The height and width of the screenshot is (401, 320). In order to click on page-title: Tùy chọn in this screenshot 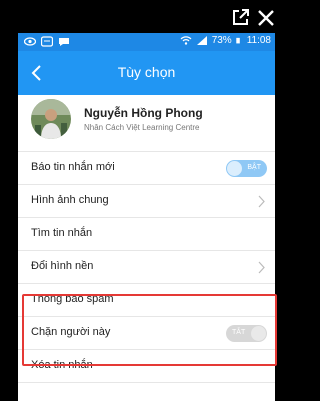, I will do `click(146, 72)`.